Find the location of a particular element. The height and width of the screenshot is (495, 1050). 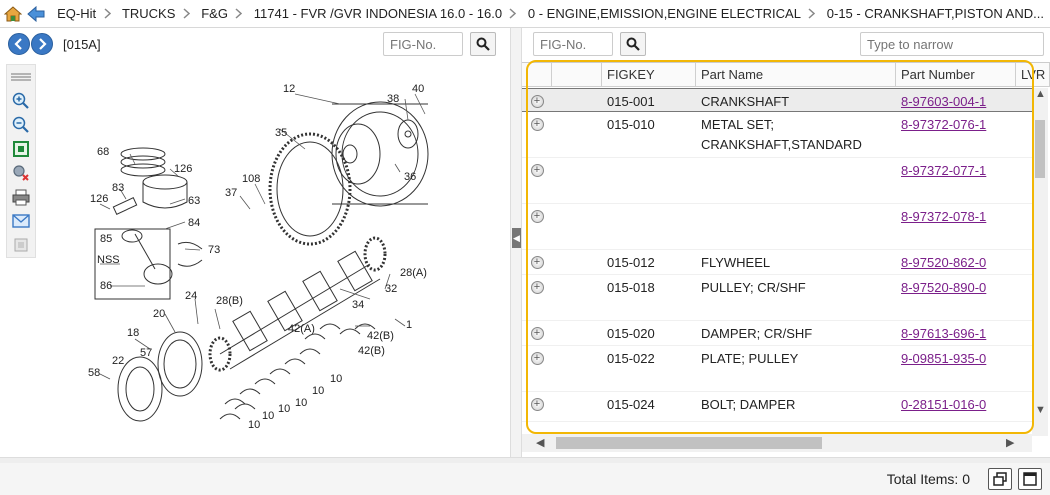

callout-label: 24 is located at coordinates (191, 296).